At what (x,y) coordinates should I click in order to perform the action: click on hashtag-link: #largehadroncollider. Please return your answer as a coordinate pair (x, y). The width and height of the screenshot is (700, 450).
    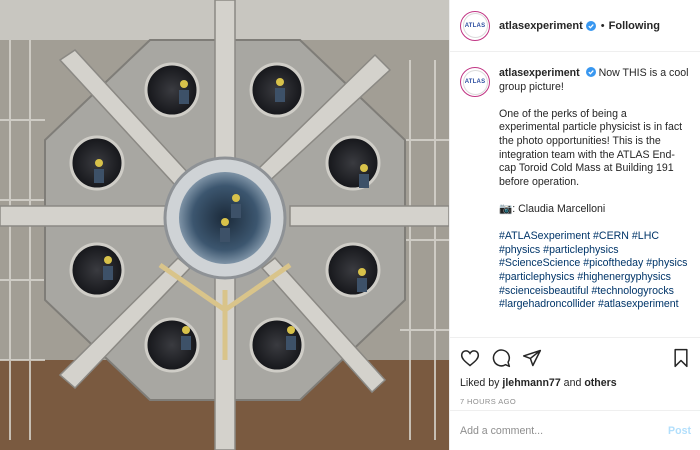
    Looking at the image, I should click on (547, 304).